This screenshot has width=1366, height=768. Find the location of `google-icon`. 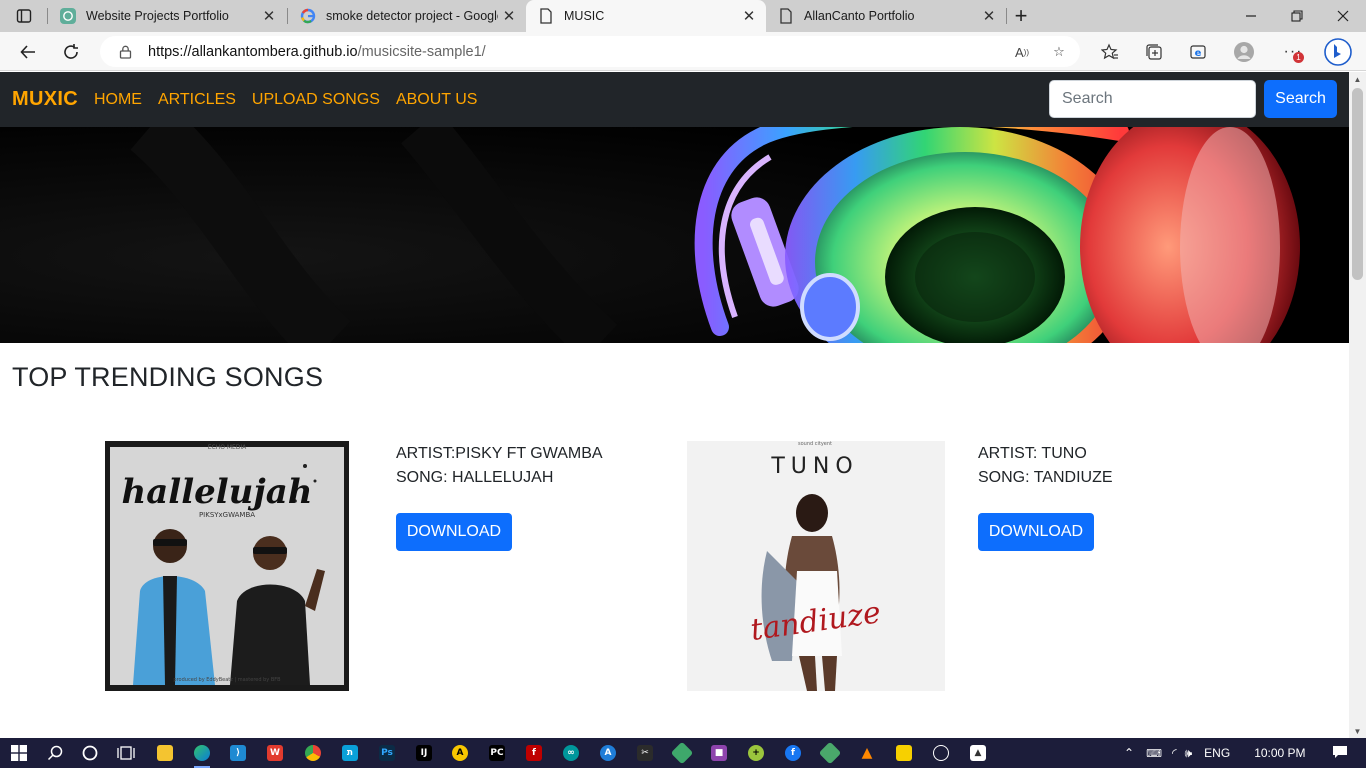

google-icon is located at coordinates (308, 16).